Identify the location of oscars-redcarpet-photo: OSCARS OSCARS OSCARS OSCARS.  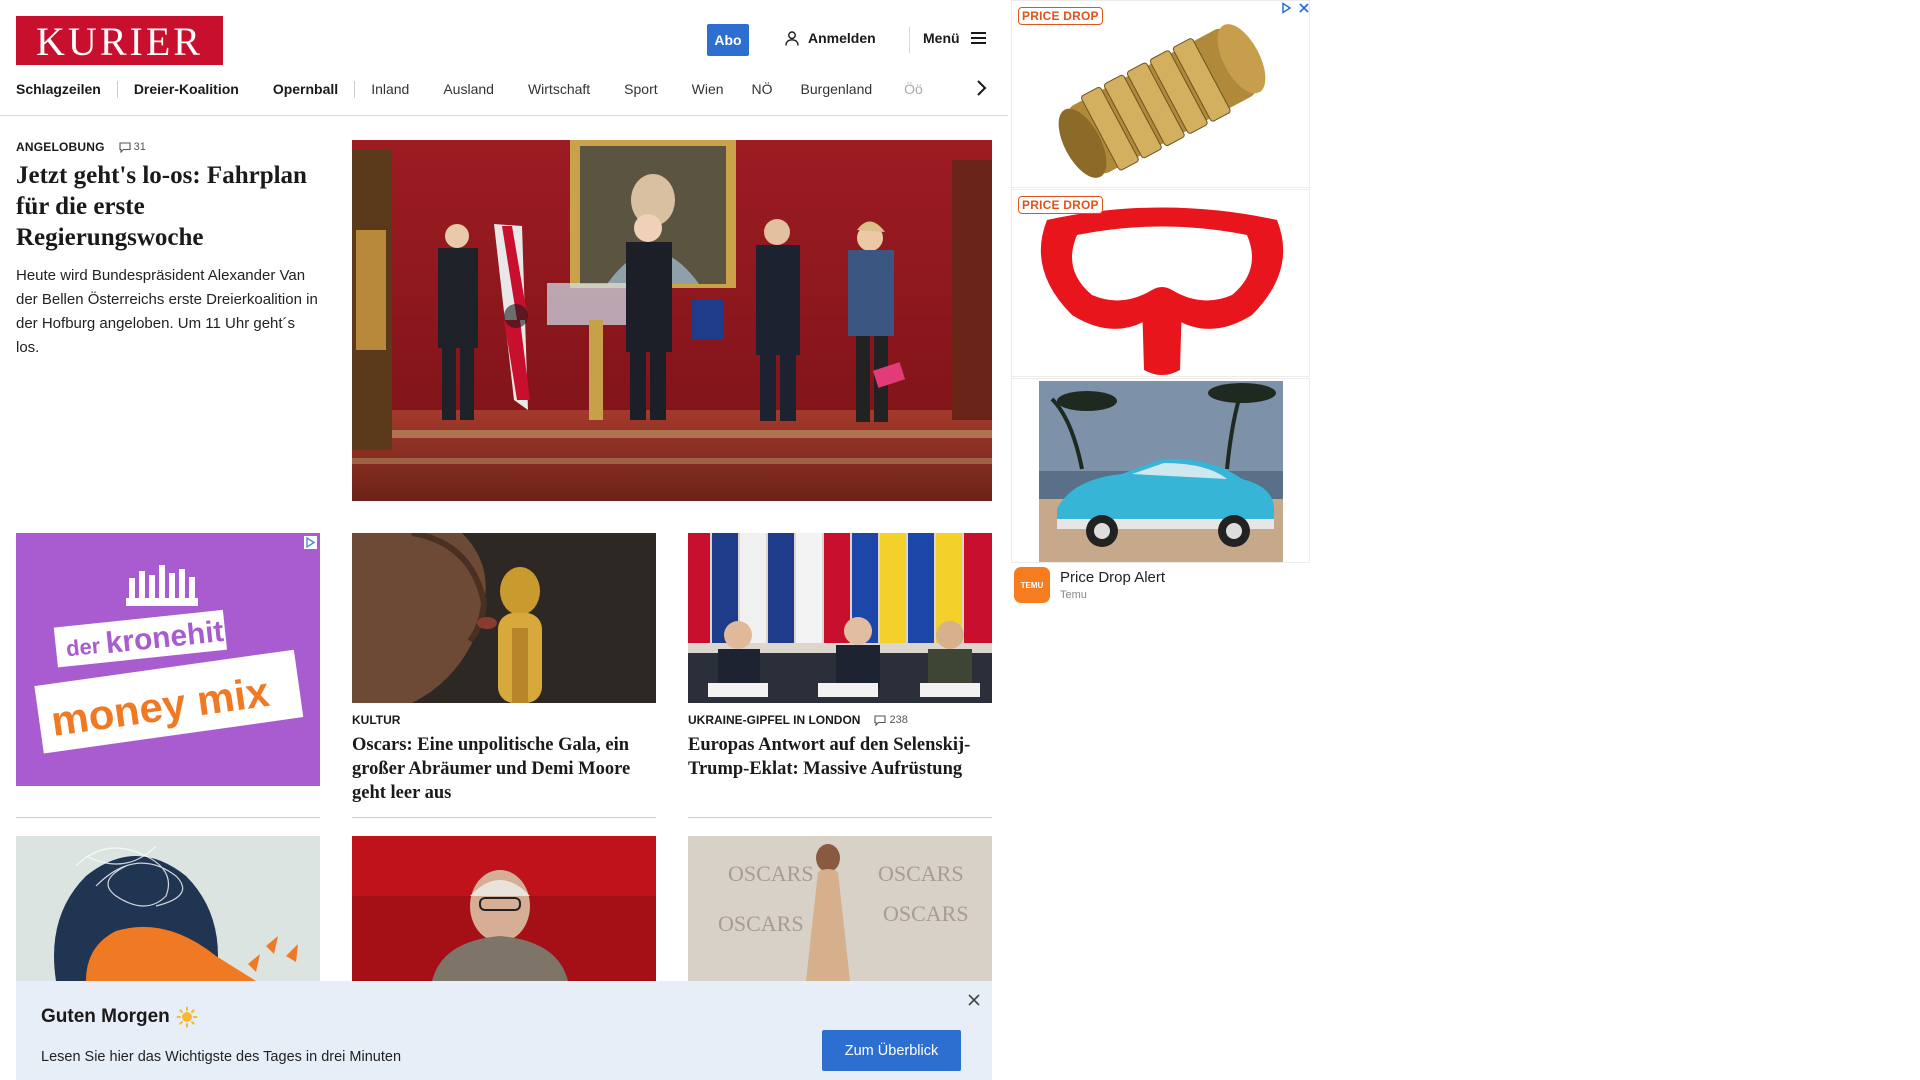
(840, 908).